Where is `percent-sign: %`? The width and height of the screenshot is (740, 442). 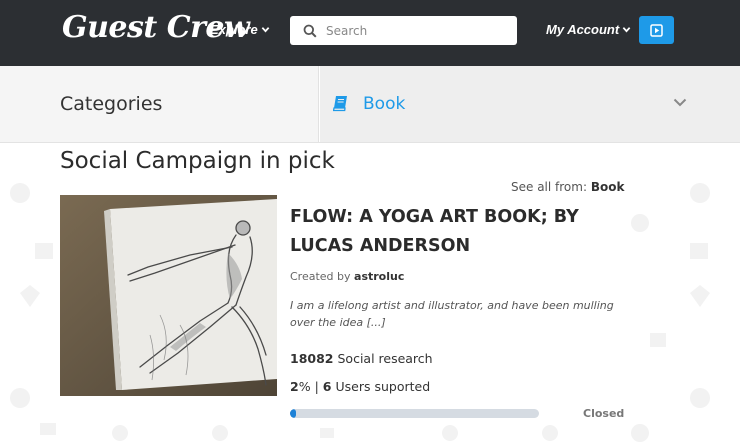 percent-sign: % is located at coordinates (304, 386).